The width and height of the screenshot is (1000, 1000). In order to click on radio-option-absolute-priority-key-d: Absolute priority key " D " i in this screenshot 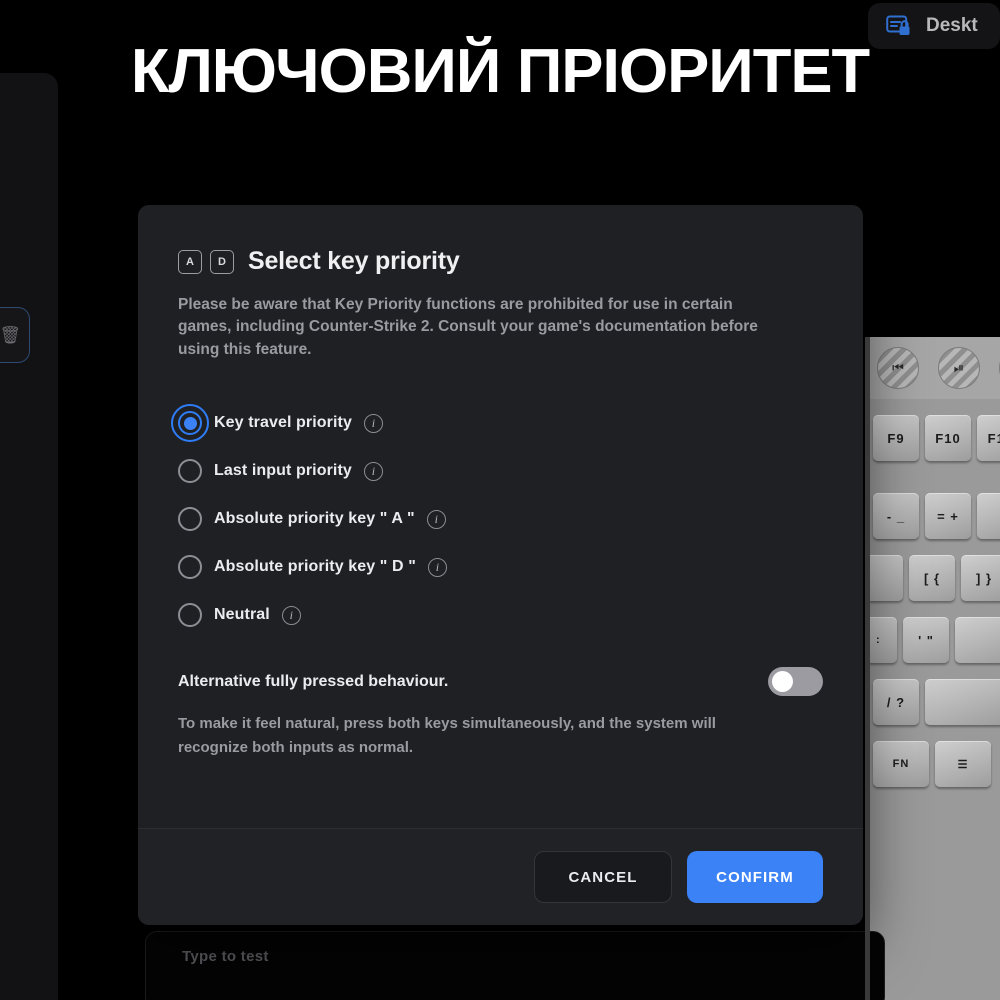, I will do `click(312, 567)`.